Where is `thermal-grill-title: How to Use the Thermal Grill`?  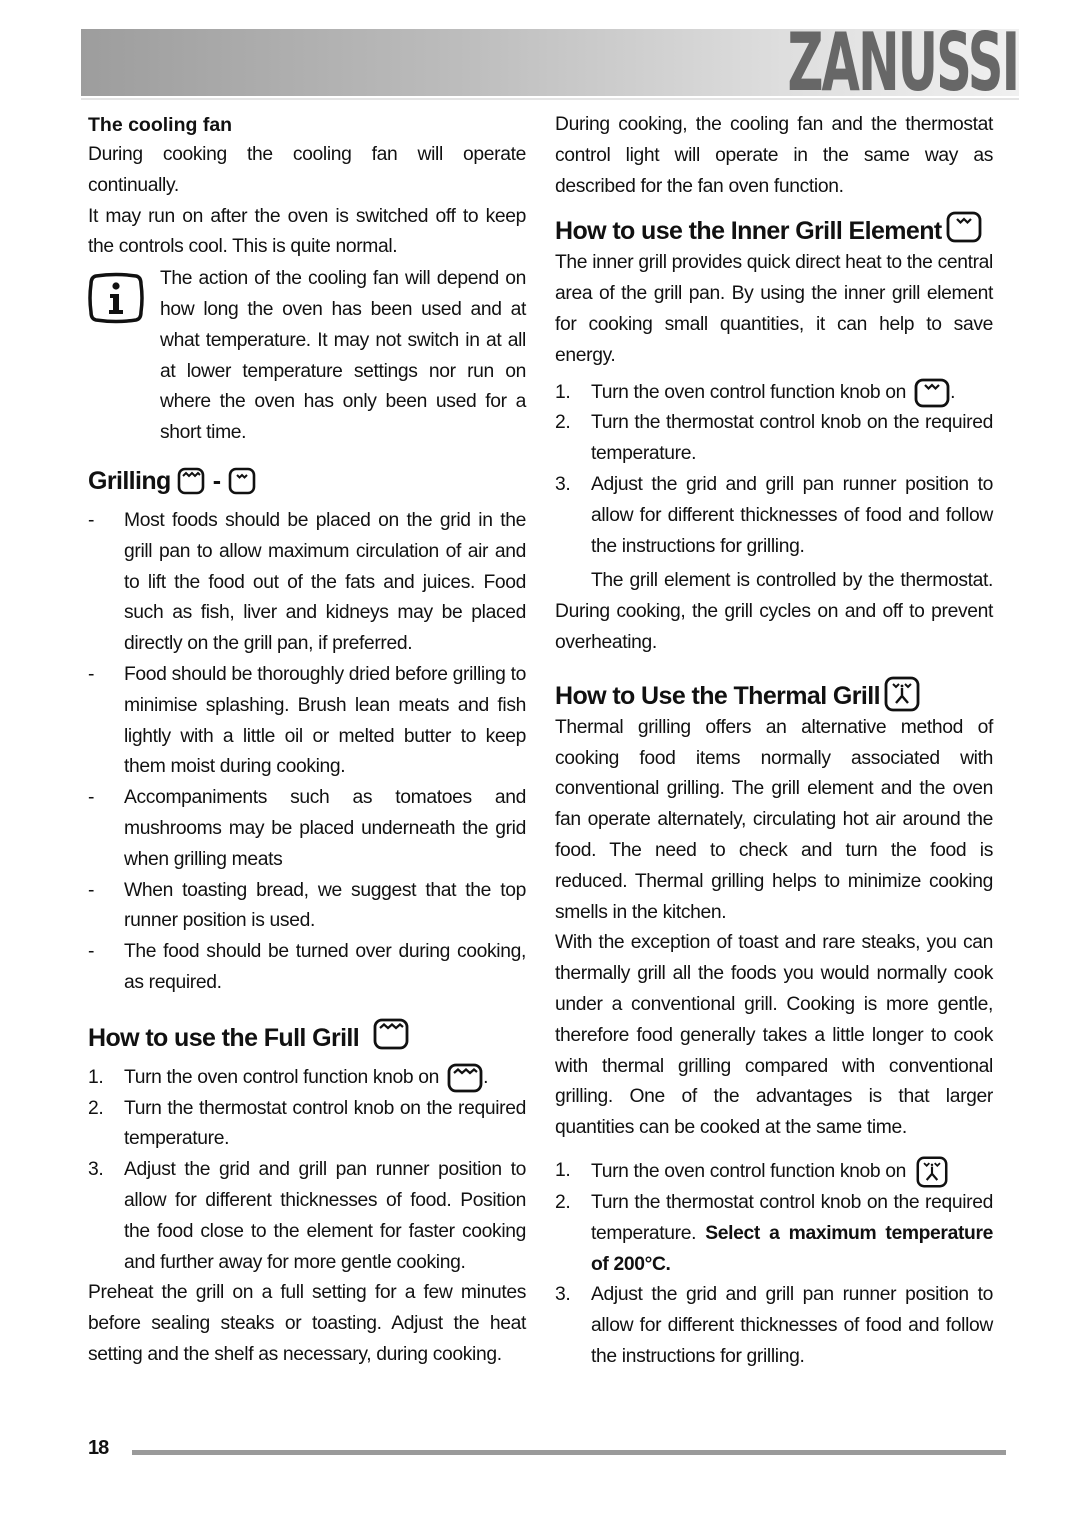
thermal-grill-title: How to Use the Thermal Grill is located at coordinates (774, 694).